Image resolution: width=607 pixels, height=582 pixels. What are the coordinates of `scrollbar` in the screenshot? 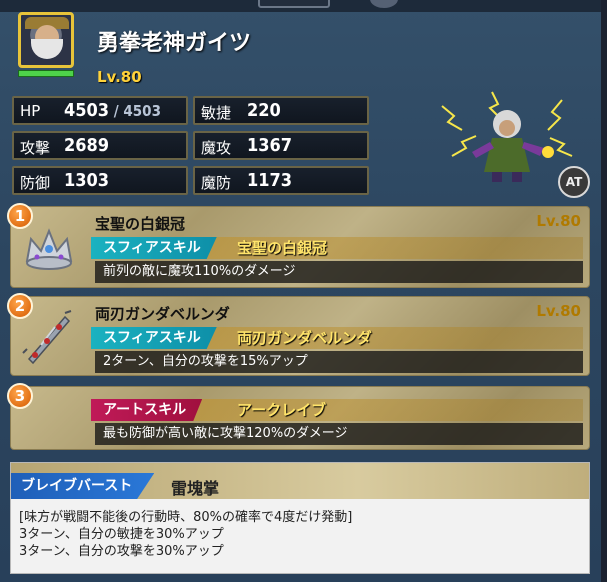 It's located at (604, 291).